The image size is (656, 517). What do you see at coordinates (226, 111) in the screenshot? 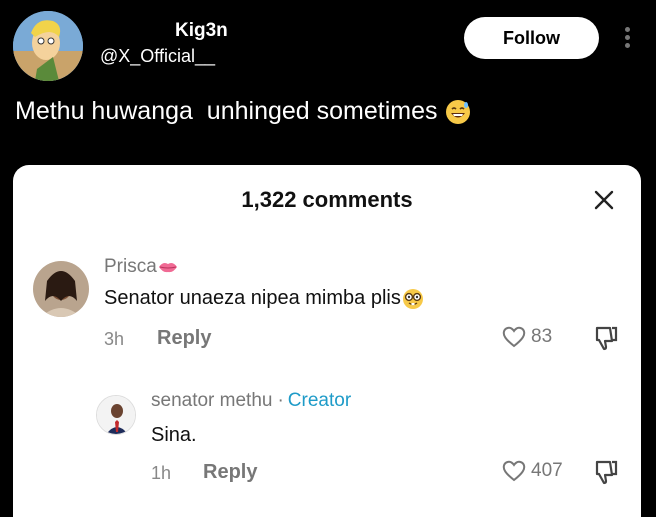
I see `post-text-content: Methu huwanga unhinged sometimes` at bounding box center [226, 111].